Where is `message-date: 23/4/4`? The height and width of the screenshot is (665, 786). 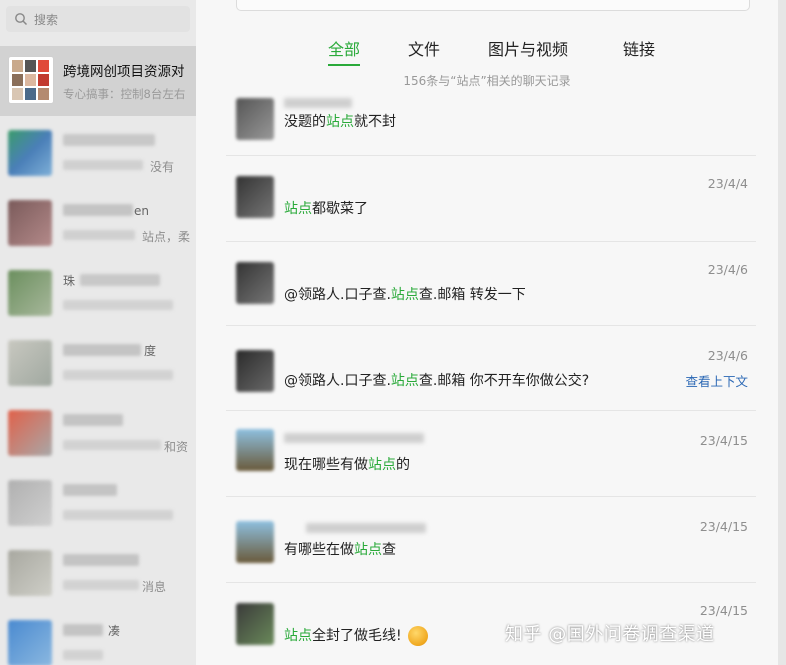
message-date: 23/4/4 is located at coordinates (727, 183).